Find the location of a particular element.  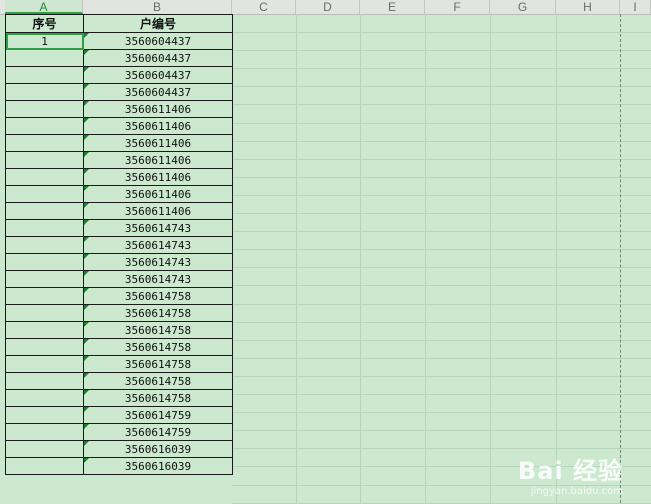

header-serial-number: 序号 is located at coordinates (44, 23).